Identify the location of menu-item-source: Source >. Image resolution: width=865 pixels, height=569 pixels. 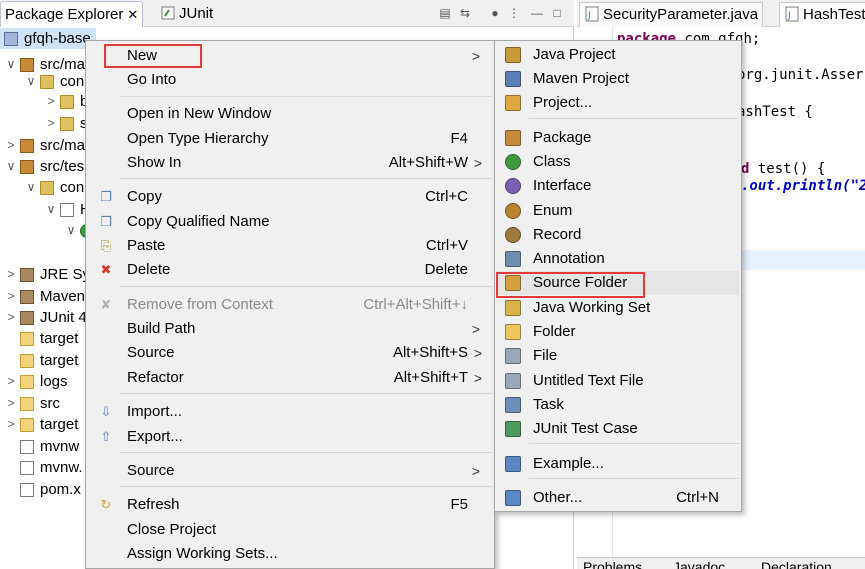
(290, 471).